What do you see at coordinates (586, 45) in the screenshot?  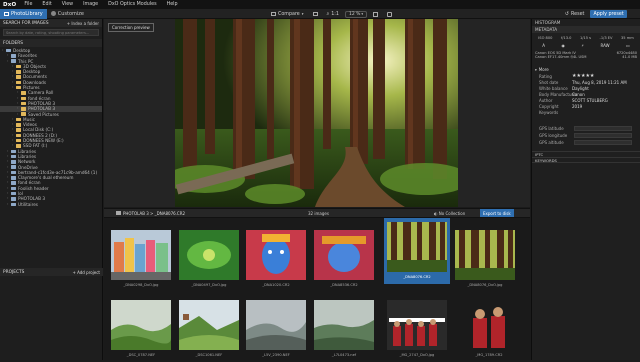 I see `exif-icons: A ◉ ⚡ RAW ▭` at bounding box center [586, 45].